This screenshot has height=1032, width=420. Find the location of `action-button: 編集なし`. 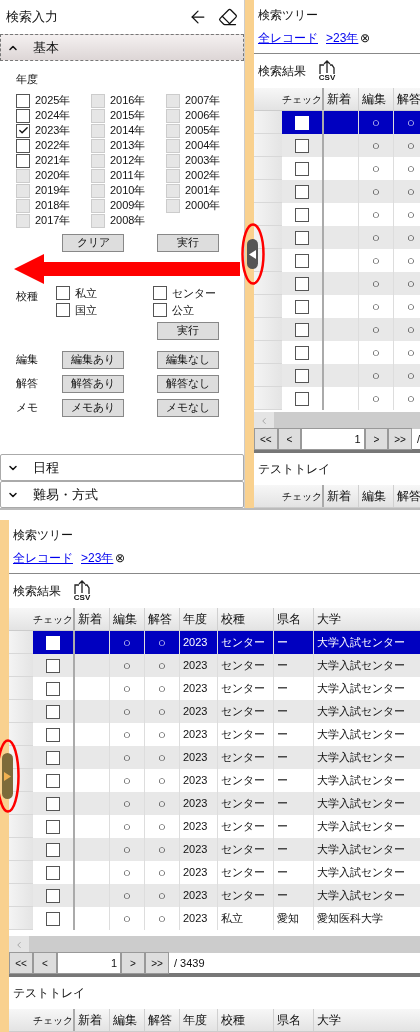

action-button: 編集なし is located at coordinates (188, 359).